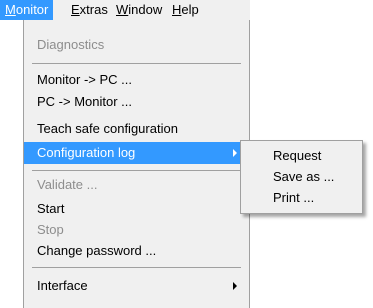 This screenshot has width=373, height=308. I want to click on menu-help: Help, so click(185, 10).